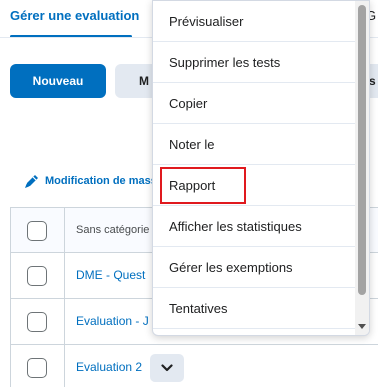 The image size is (378, 387). I want to click on menu-item-statistics: Afficher les statistiques, so click(254, 226).